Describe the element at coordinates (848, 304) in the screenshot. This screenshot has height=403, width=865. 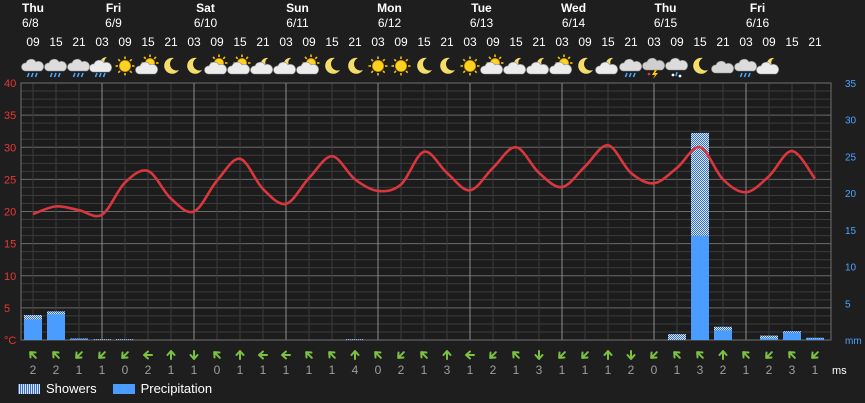
I see `y2-tick-label: 5` at that location.